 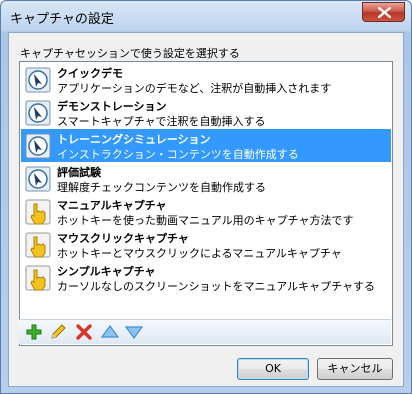 I want to click on item-title: トレーニングシミュレーション, so click(x=134, y=139).